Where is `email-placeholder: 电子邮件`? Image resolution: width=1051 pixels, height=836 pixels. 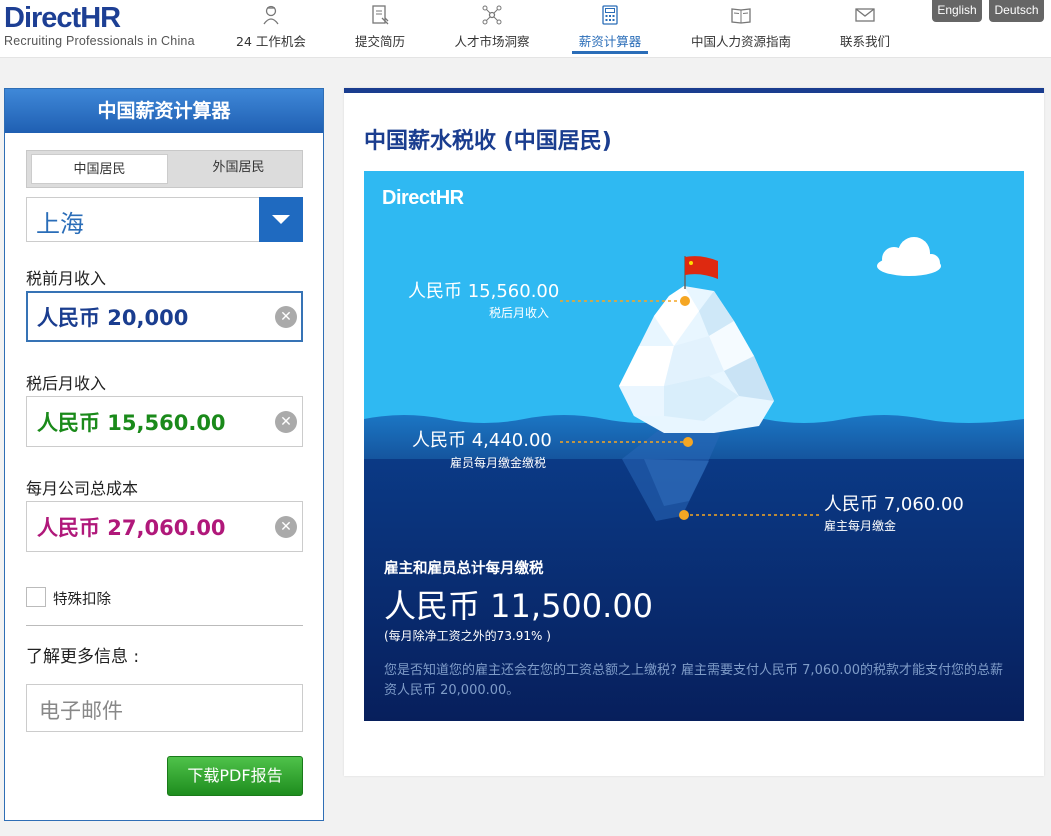
email-placeholder: 电子邮件 is located at coordinates (81, 711).